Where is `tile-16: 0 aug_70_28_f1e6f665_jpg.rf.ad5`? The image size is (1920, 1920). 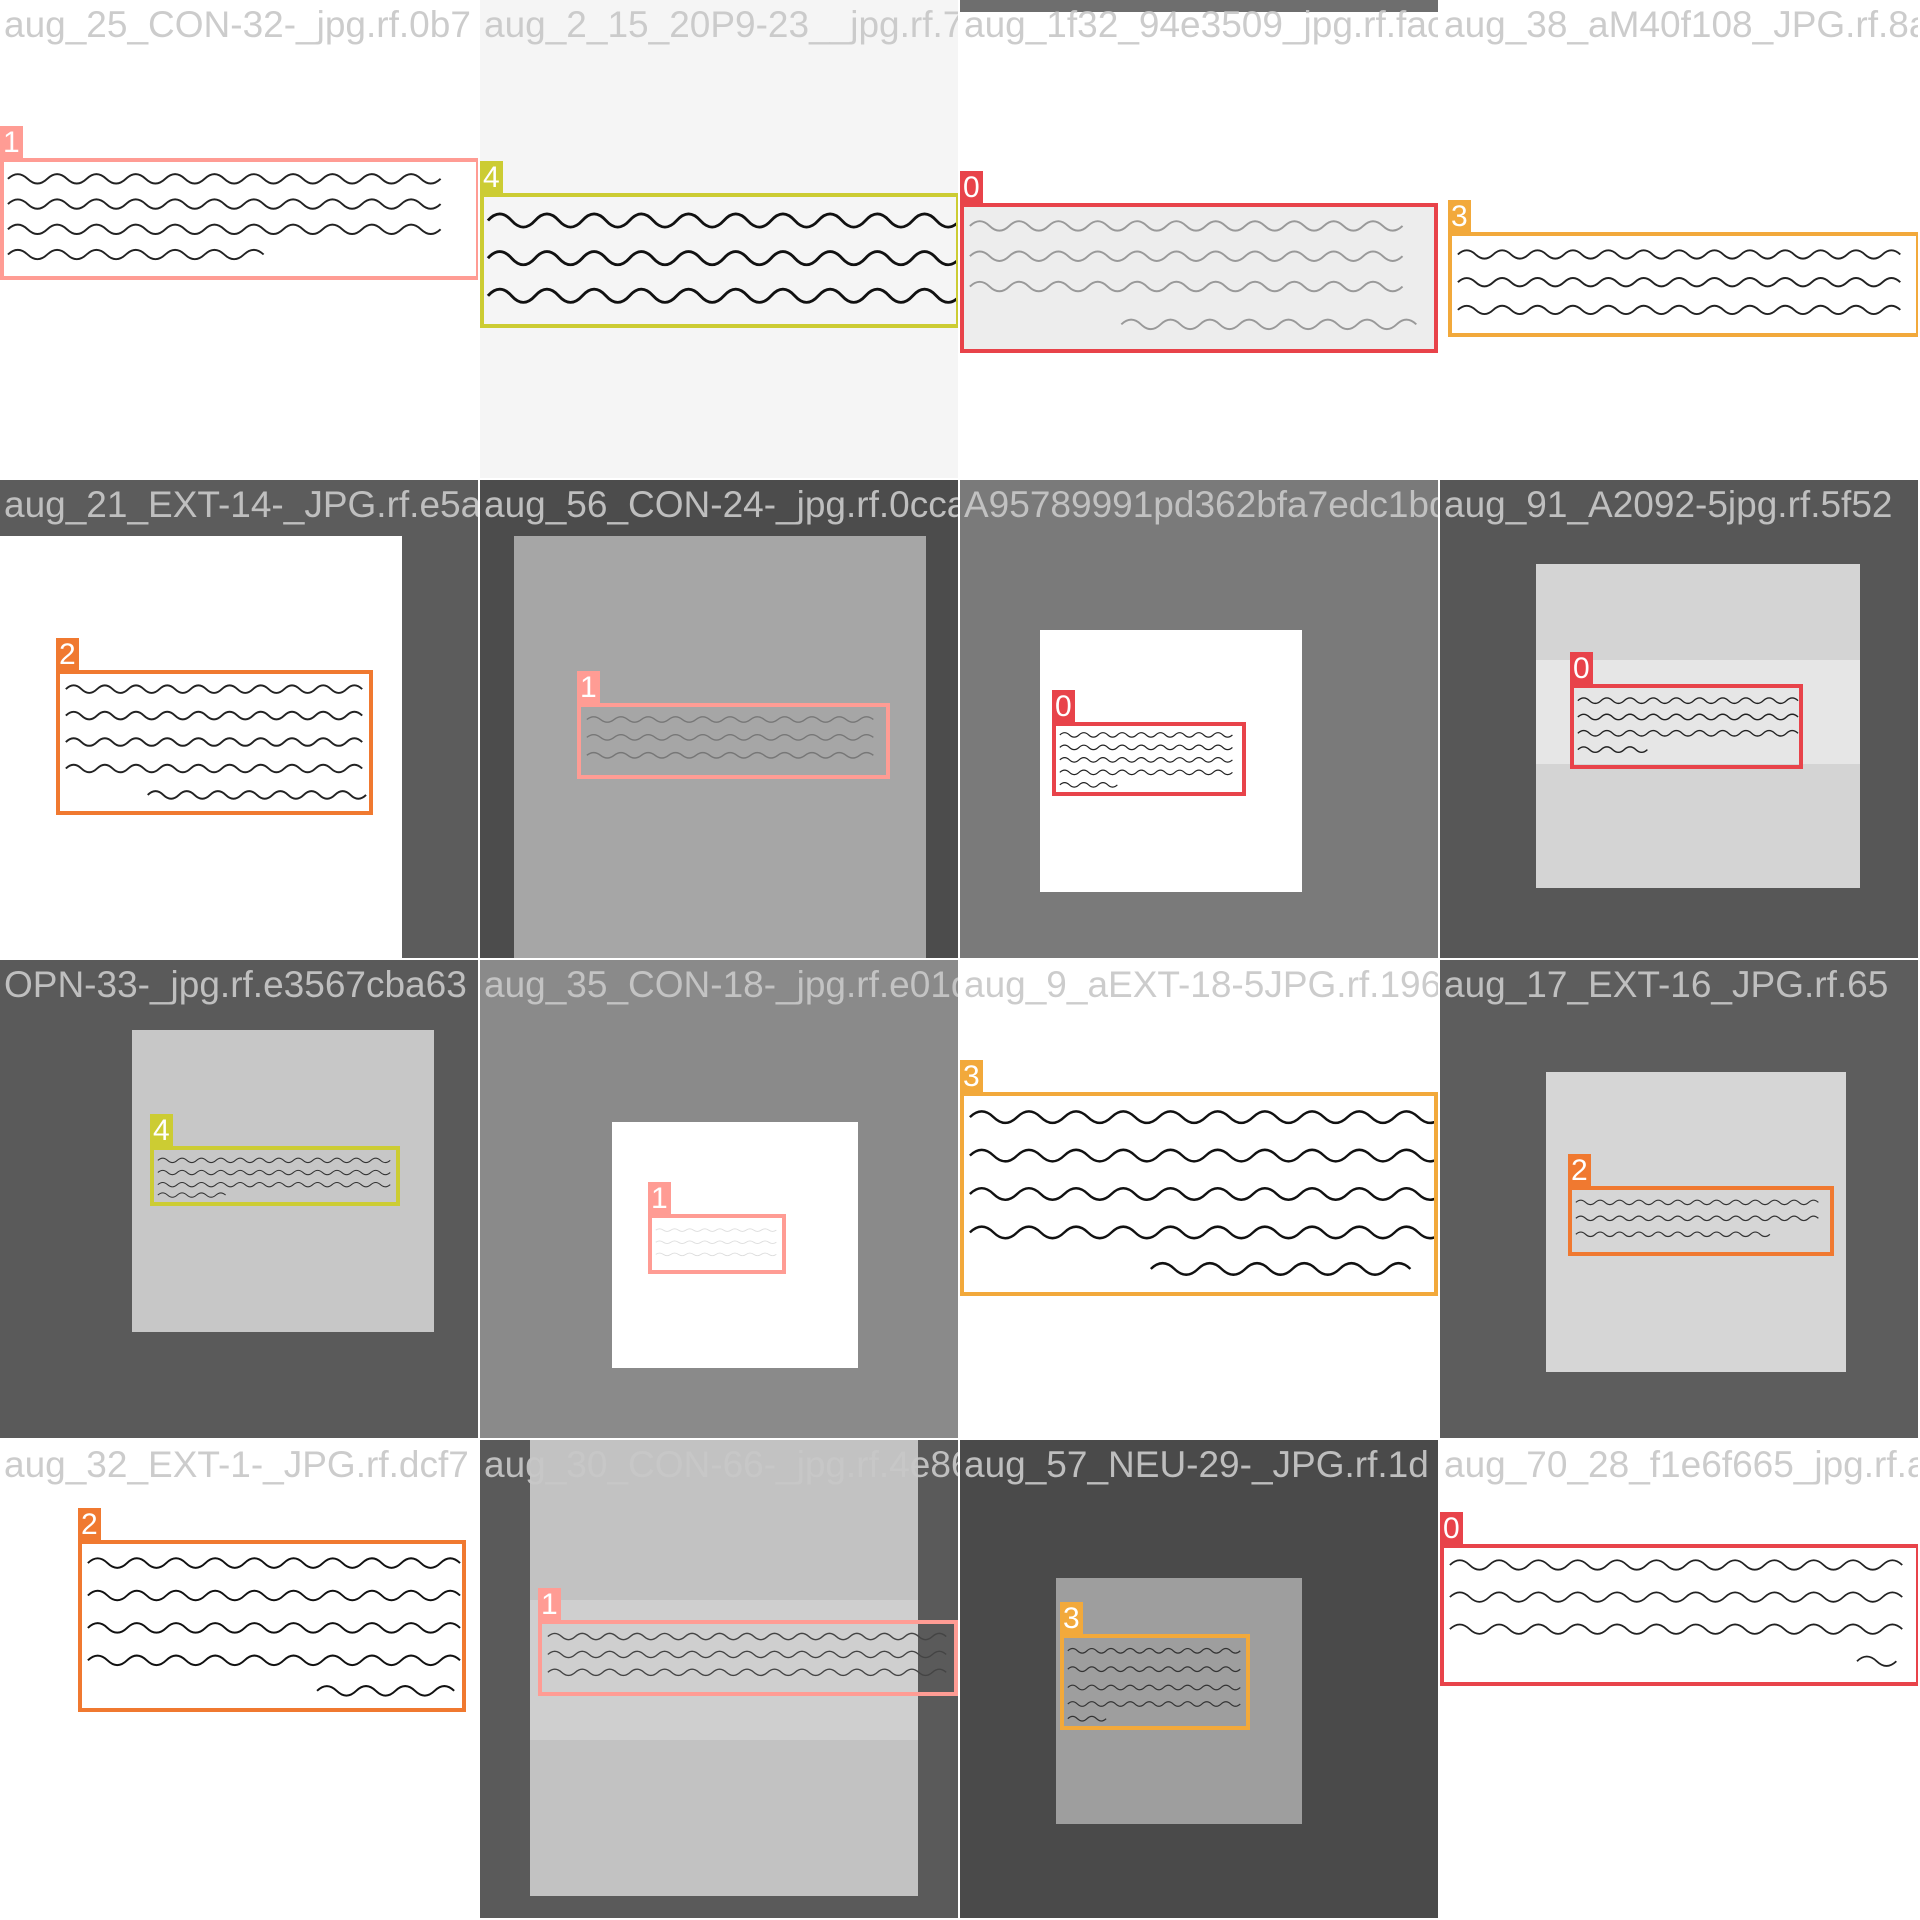
tile-16: 0 aug_70_28_f1e6f665_jpg.rf.ad5 is located at coordinates (1680, 1680).